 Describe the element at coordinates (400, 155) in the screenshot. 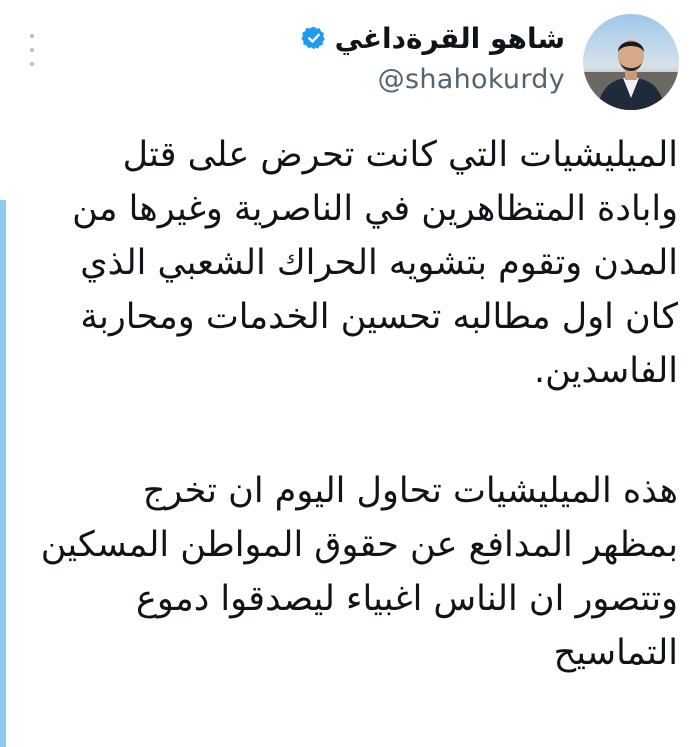

I see `tweet-line: الميليشيات التي كانت تحرض على قتل` at that location.